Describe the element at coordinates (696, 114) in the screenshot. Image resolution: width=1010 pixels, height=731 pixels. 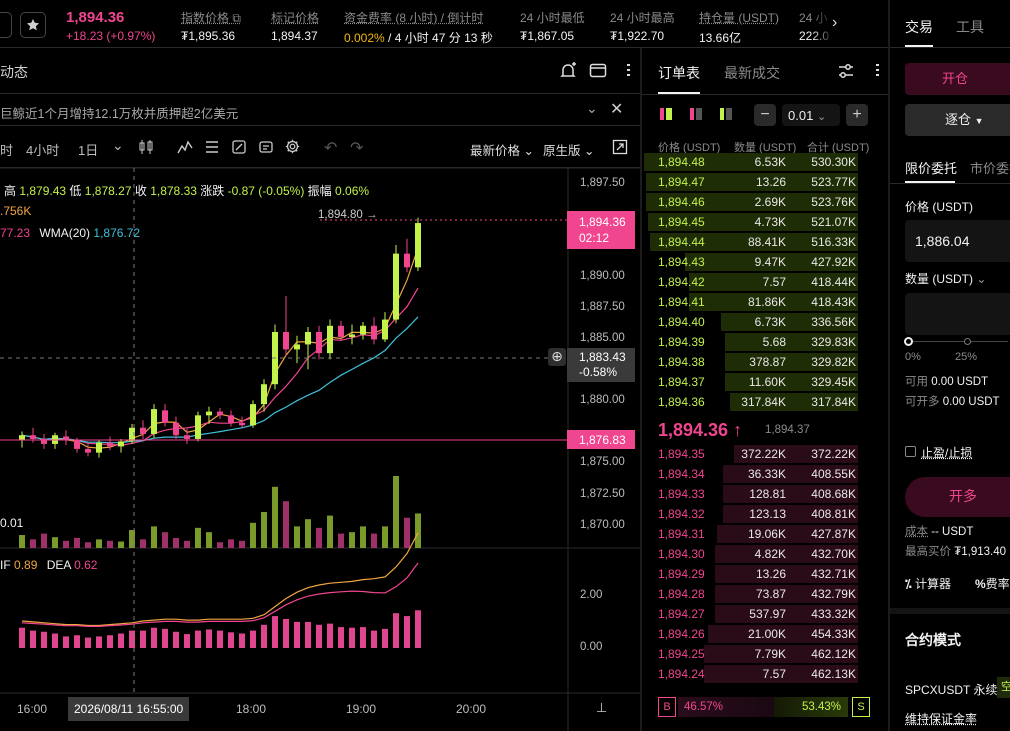
I see `view-asks-icon` at that location.